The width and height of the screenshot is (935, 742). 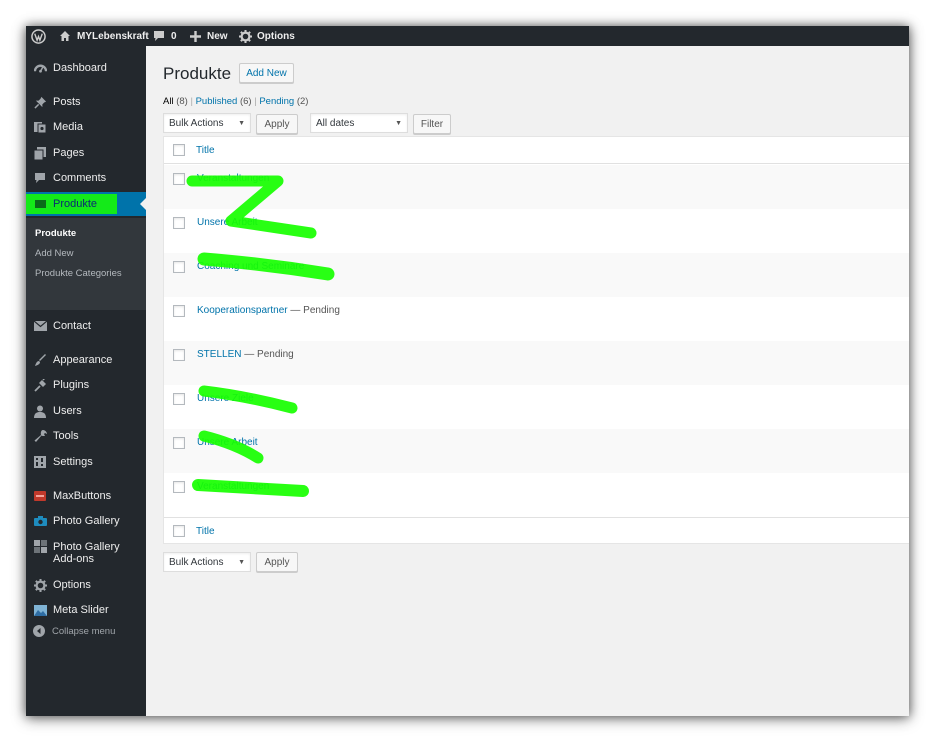 What do you see at coordinates (40, 385) in the screenshot?
I see `plugin-icon` at bounding box center [40, 385].